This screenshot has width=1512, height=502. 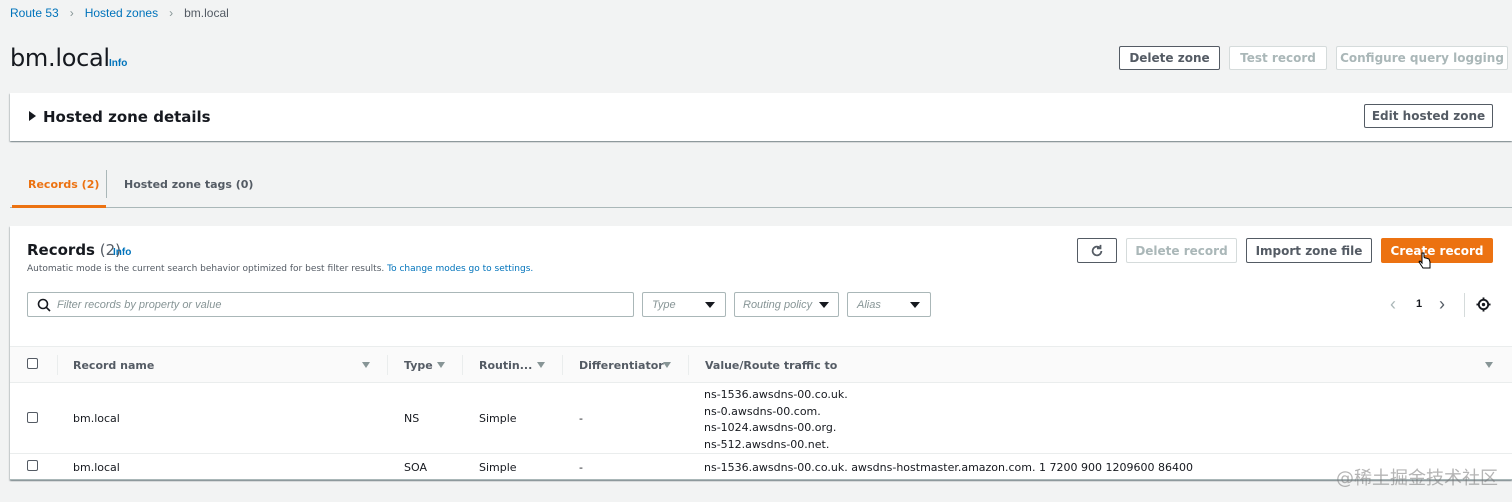 What do you see at coordinates (127, 117) in the screenshot?
I see `hosted-zone-details-title: Hosted zone details` at bounding box center [127, 117].